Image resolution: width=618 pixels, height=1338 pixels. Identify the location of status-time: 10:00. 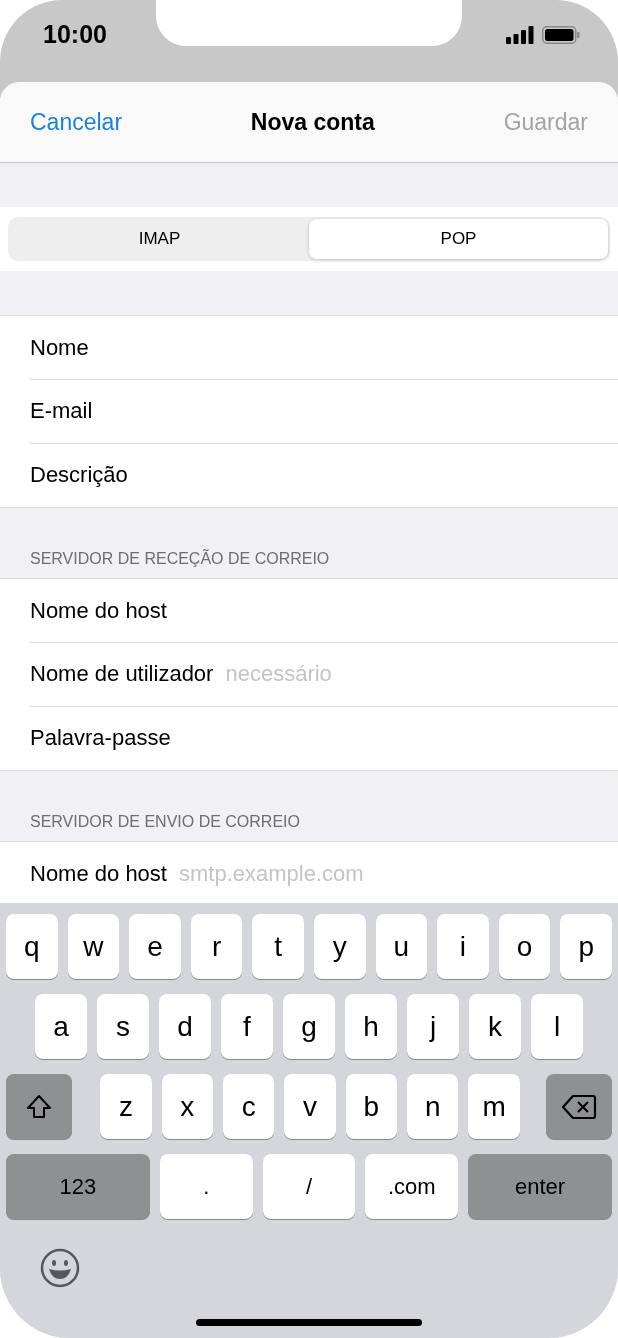
(75, 34).